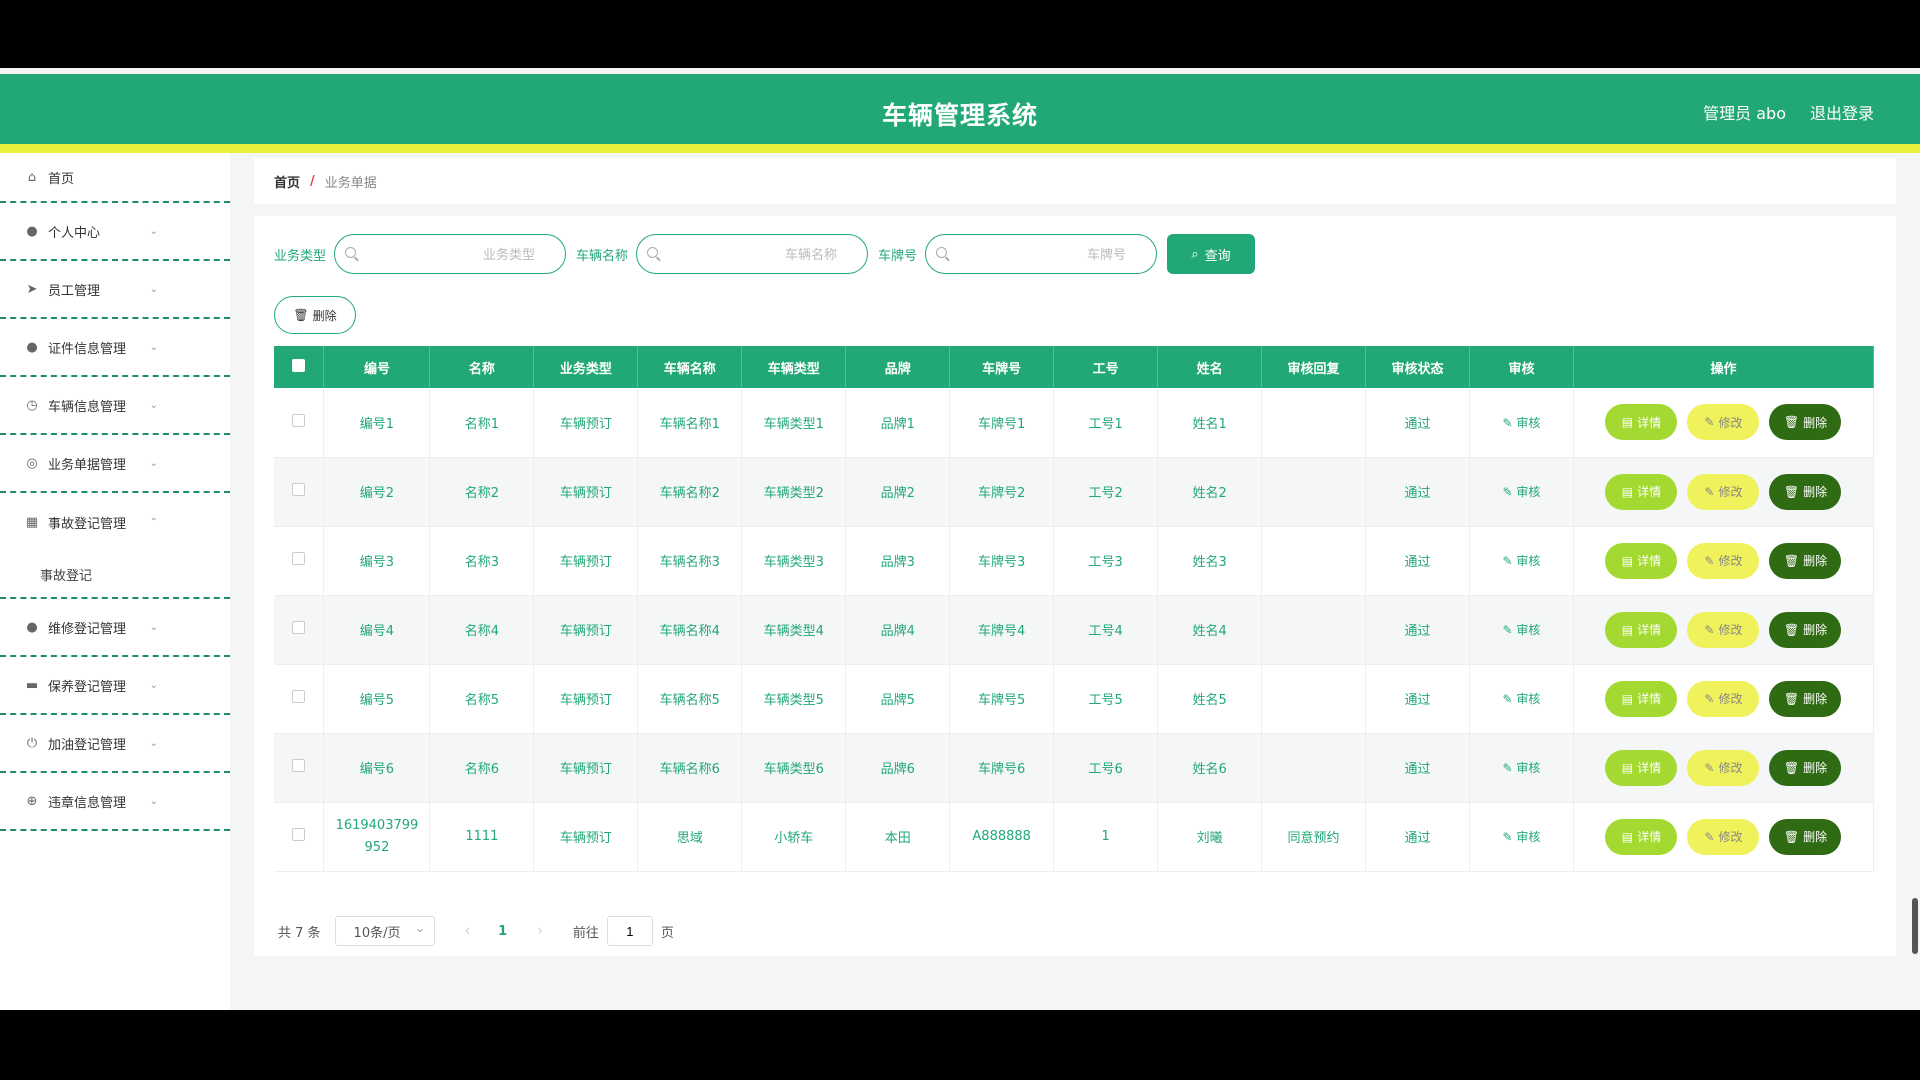  What do you see at coordinates (482, 837) in the screenshot?
I see `table-cell: 1111` at bounding box center [482, 837].